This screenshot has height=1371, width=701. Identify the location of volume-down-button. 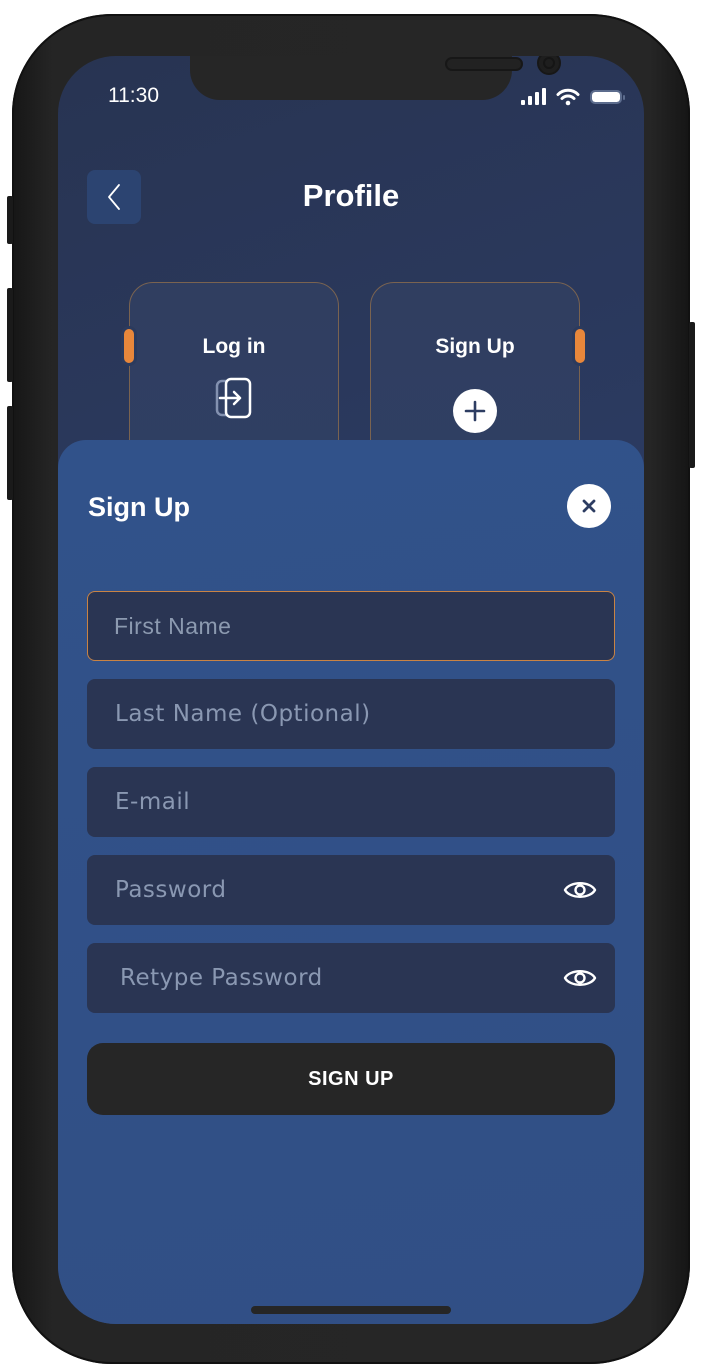
(10, 453).